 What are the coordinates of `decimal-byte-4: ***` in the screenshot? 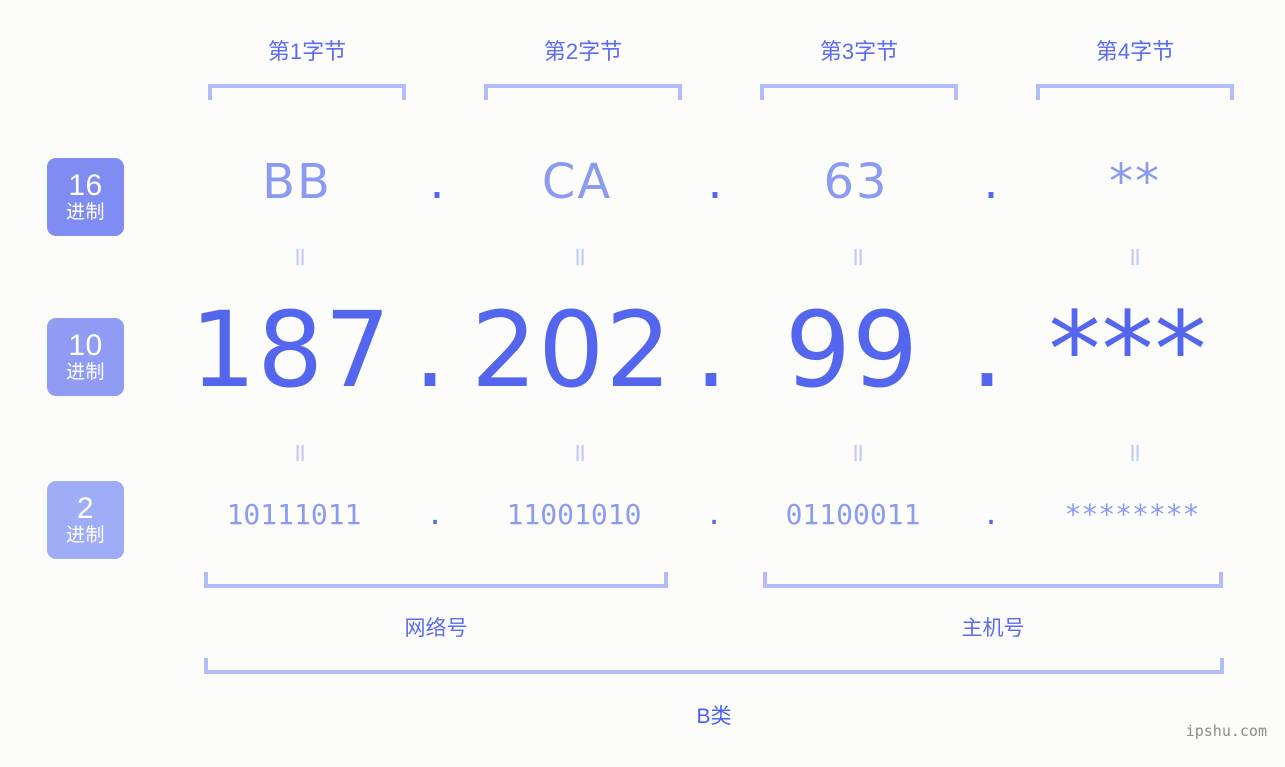 It's located at (1128, 350).